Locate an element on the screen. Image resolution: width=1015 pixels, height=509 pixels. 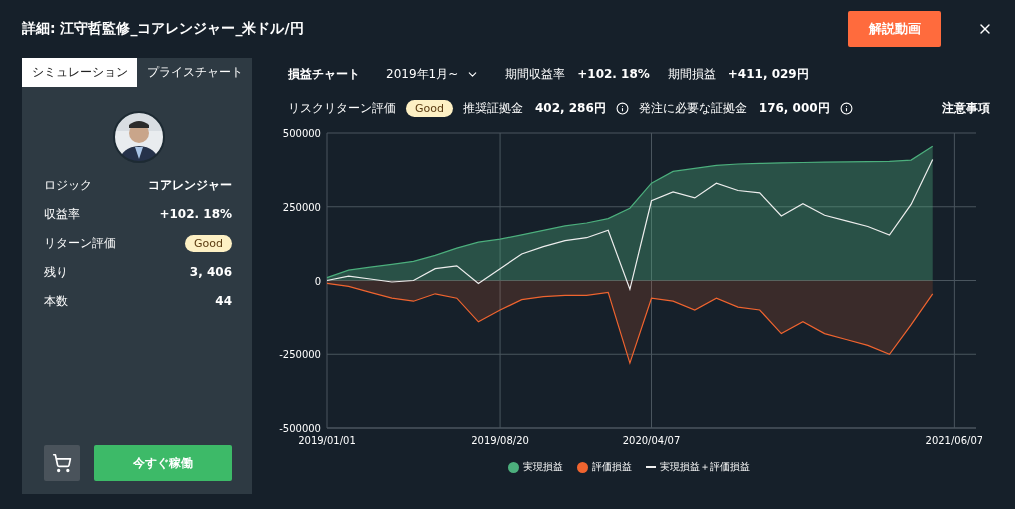
margin-text: 推奨証拠金 402, 286円 is located at coordinates (534, 108).